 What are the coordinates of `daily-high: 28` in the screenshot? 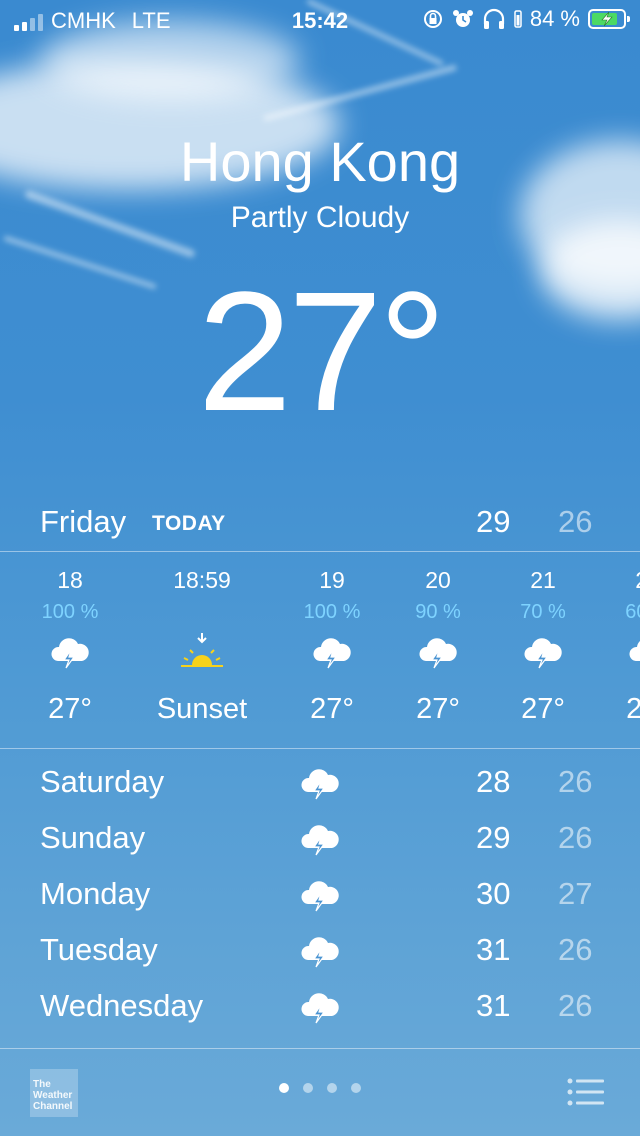 It's located at (493, 781).